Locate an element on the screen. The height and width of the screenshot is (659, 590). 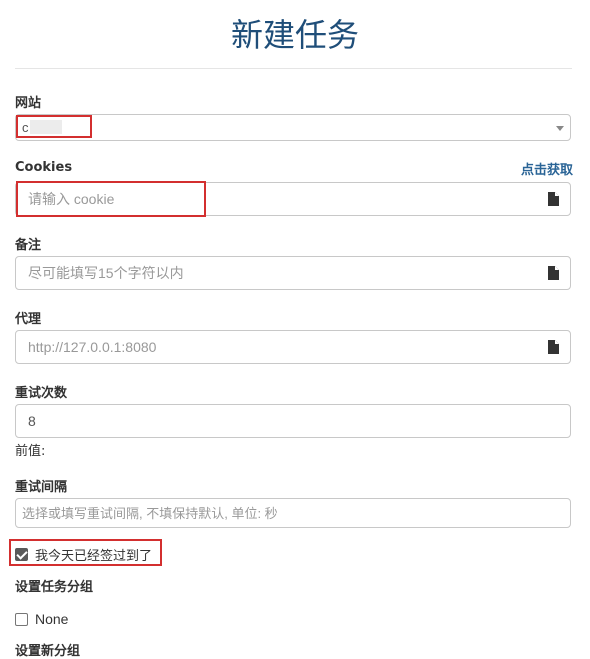
cookies-label: Cookies is located at coordinates (44, 167).